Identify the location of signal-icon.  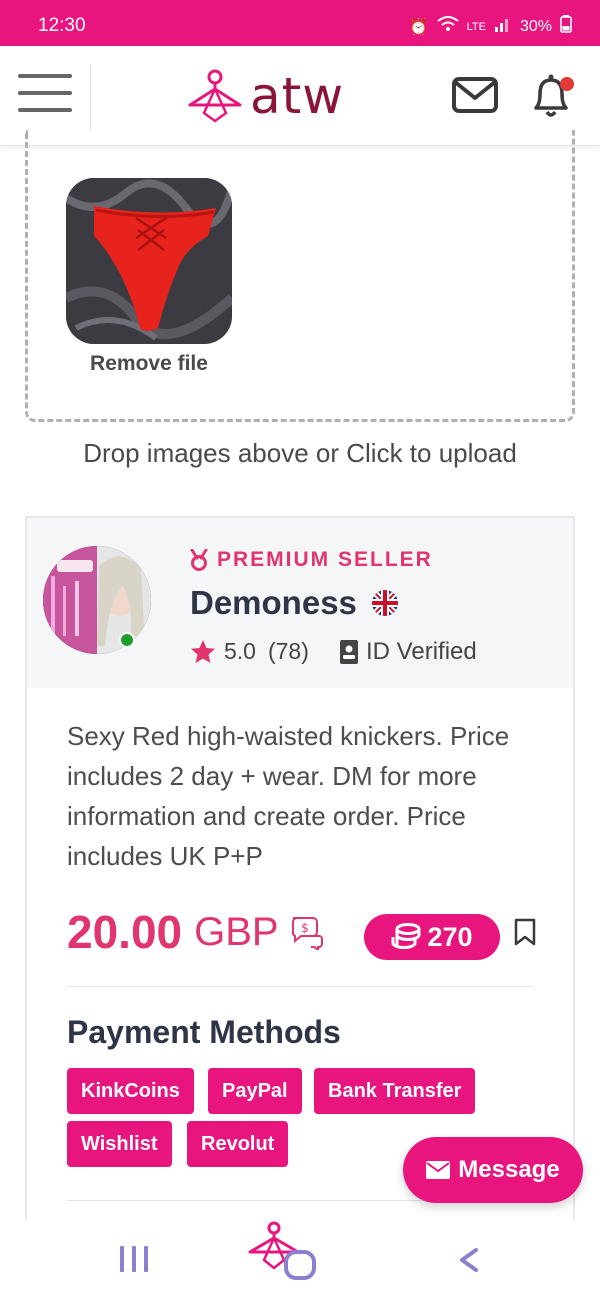
(503, 26).